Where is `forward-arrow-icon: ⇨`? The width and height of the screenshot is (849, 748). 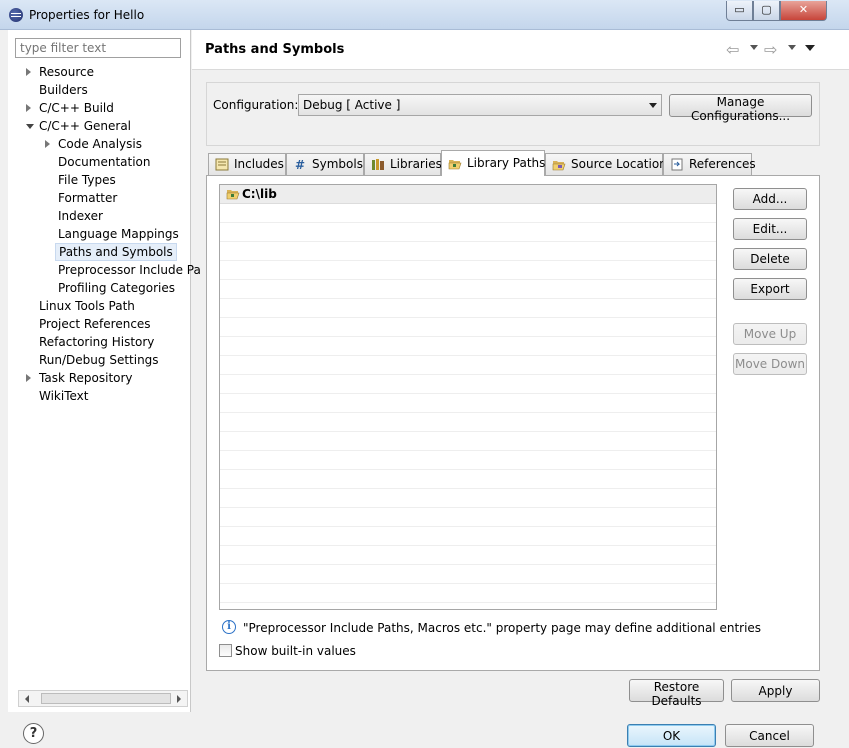 forward-arrow-icon: ⇨ is located at coordinates (770, 49).